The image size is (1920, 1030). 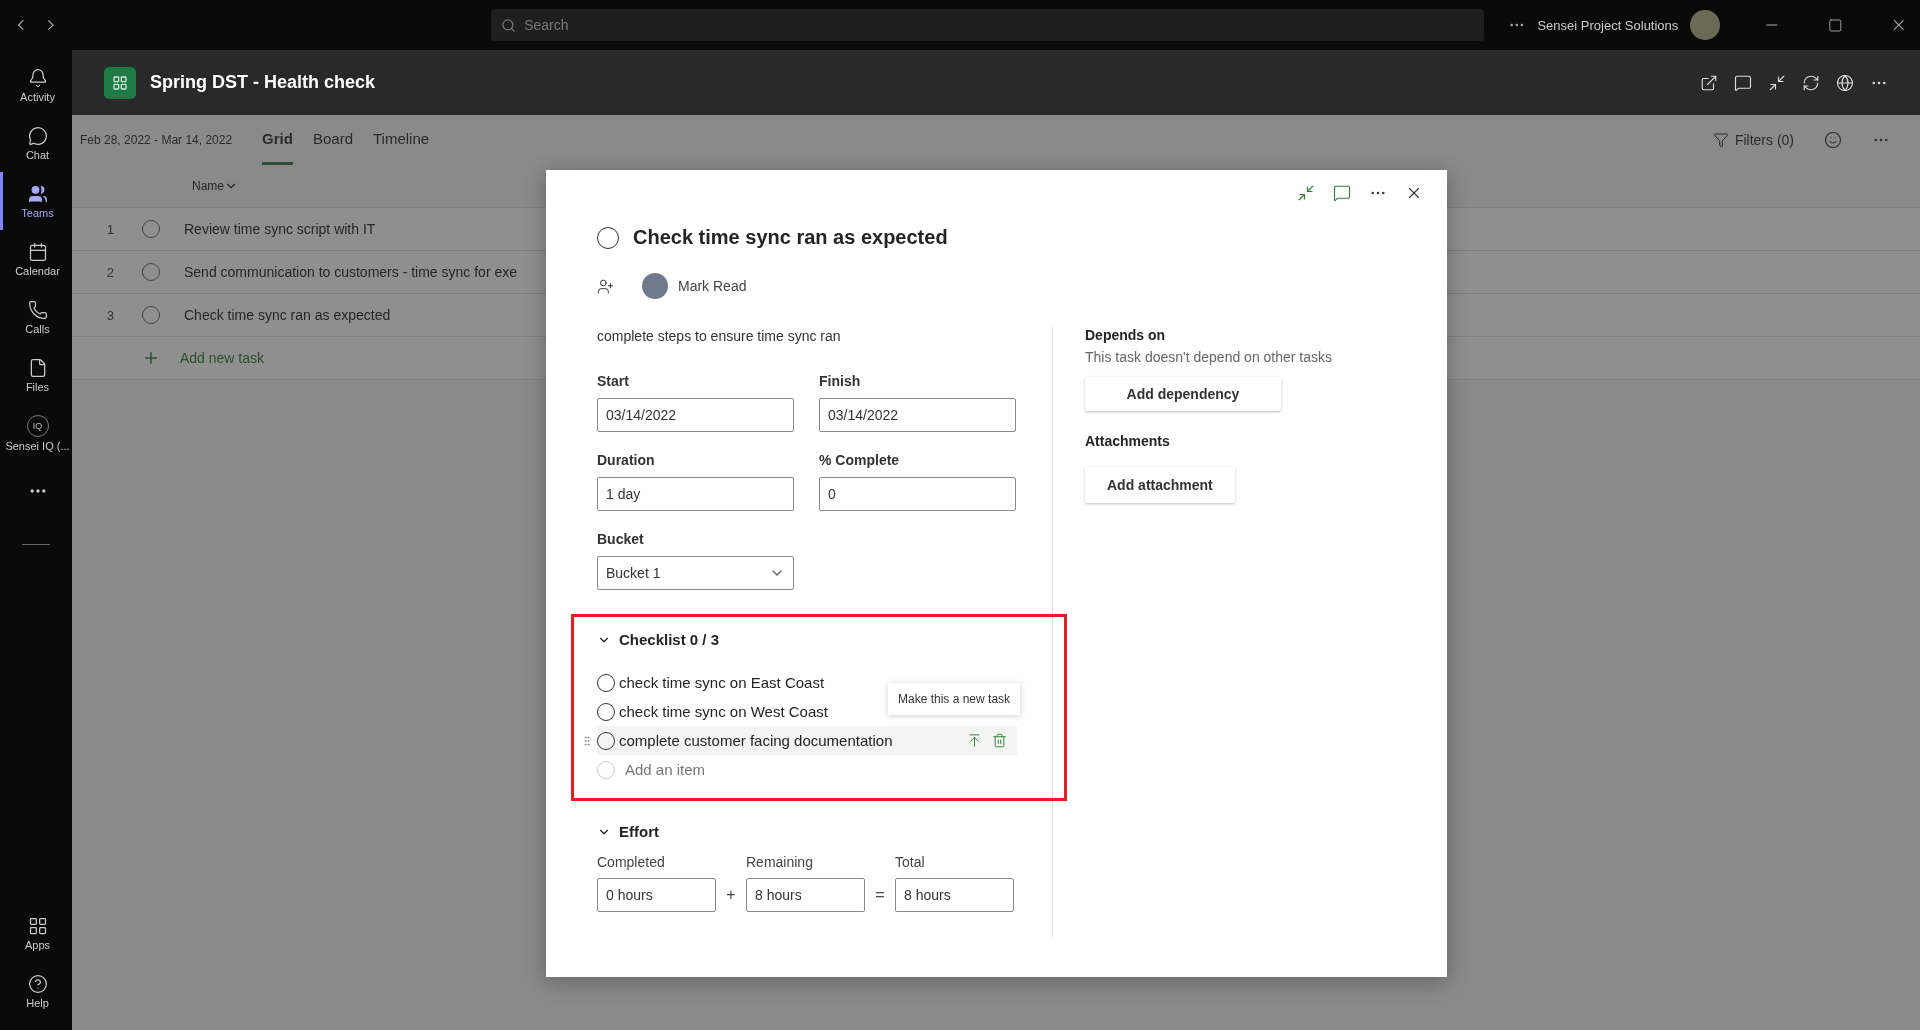 I want to click on effort-header: Effort, so click(x=824, y=831).